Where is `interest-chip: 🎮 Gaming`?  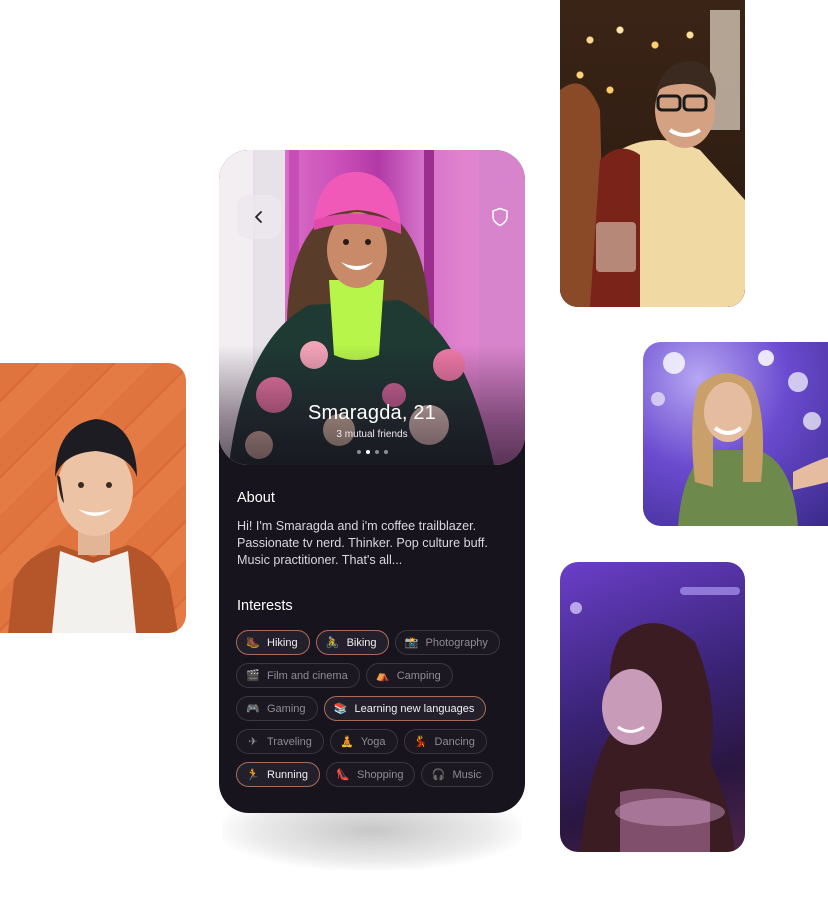
interest-chip: 🎮 Gaming is located at coordinates (277, 708).